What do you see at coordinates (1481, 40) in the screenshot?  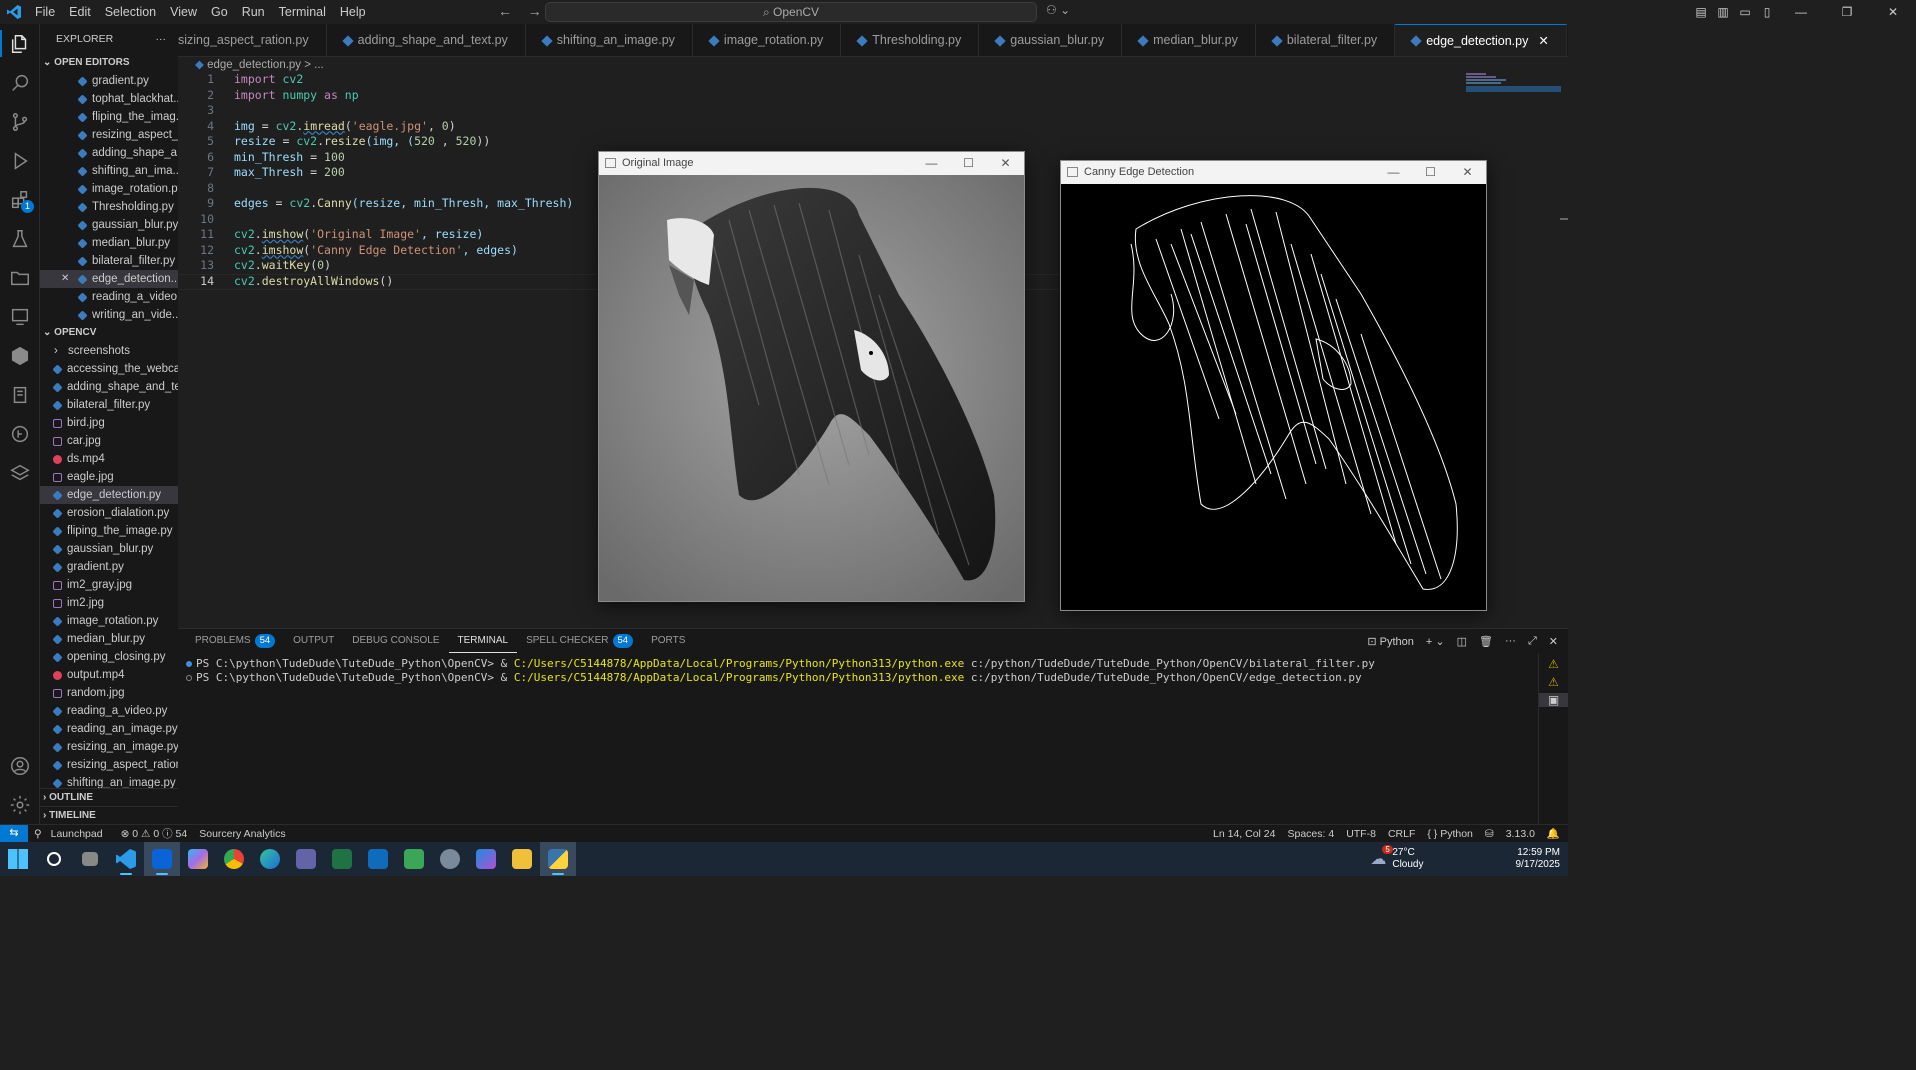 I see `tab-edge-detection: edge_detection.py ✕` at bounding box center [1481, 40].